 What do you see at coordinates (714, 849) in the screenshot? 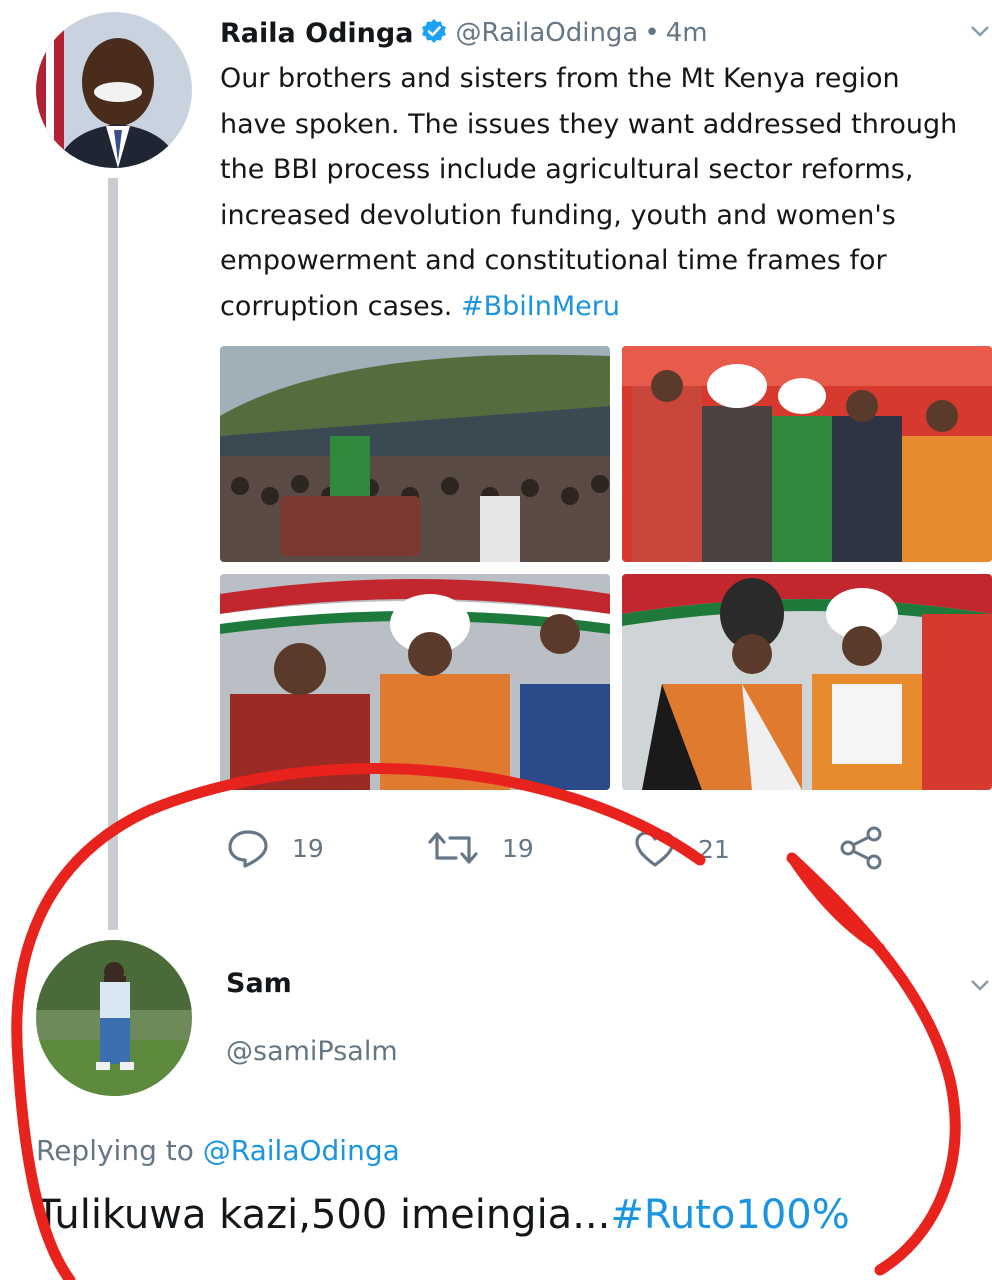
I see `like-count: 21` at bounding box center [714, 849].